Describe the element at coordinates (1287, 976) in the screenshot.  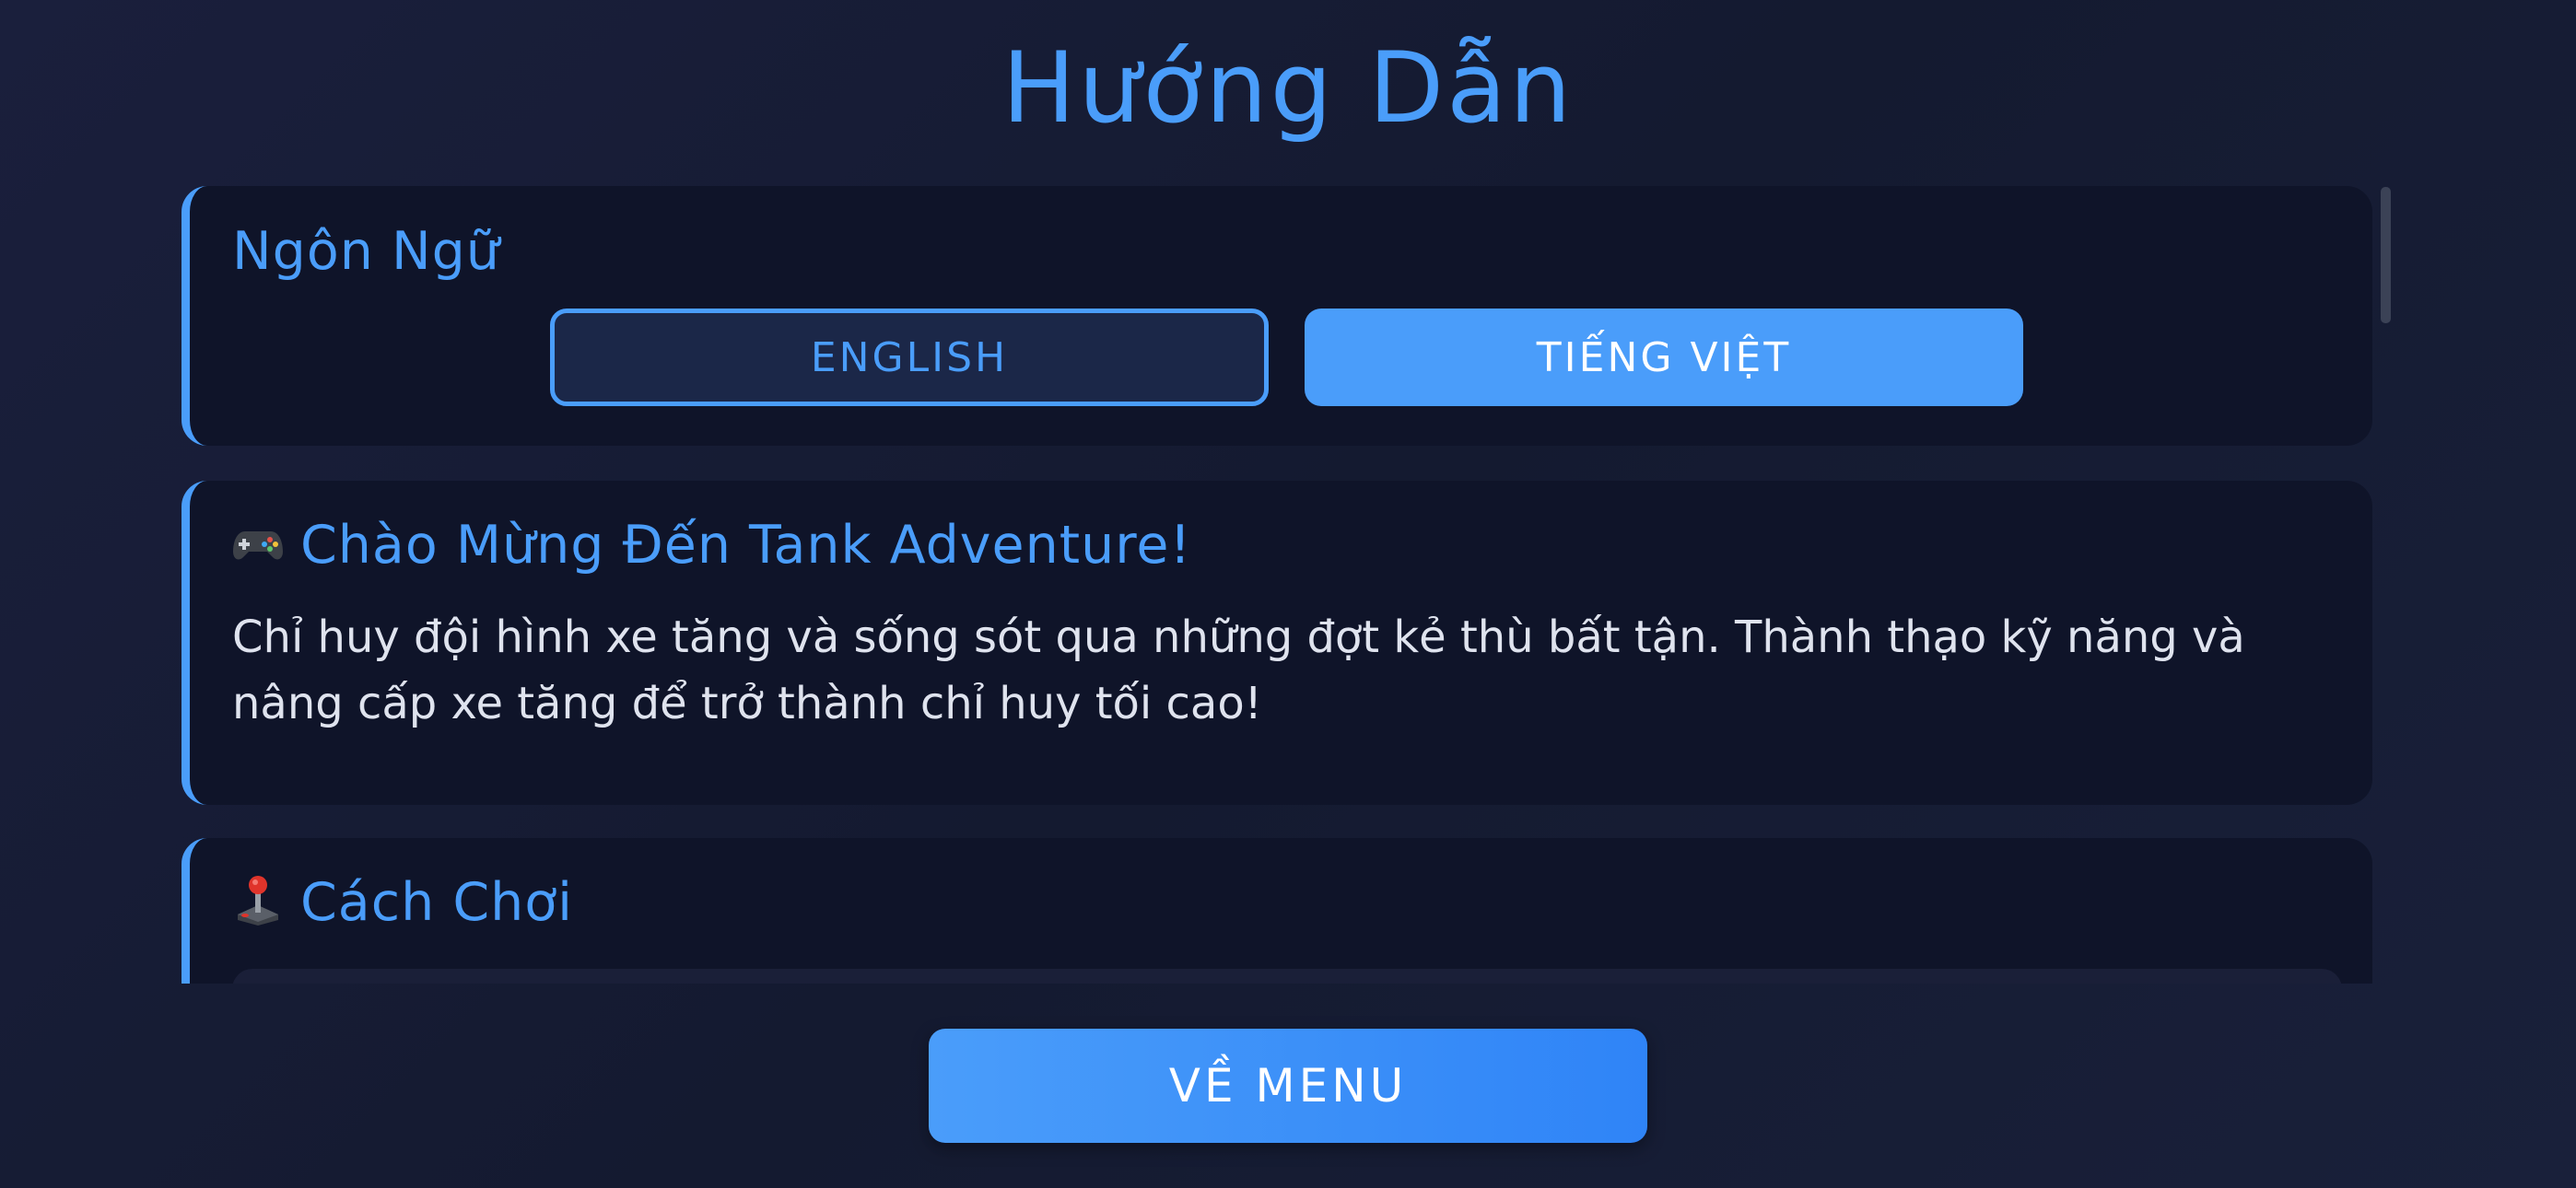
I see `howto-steps-box` at that location.